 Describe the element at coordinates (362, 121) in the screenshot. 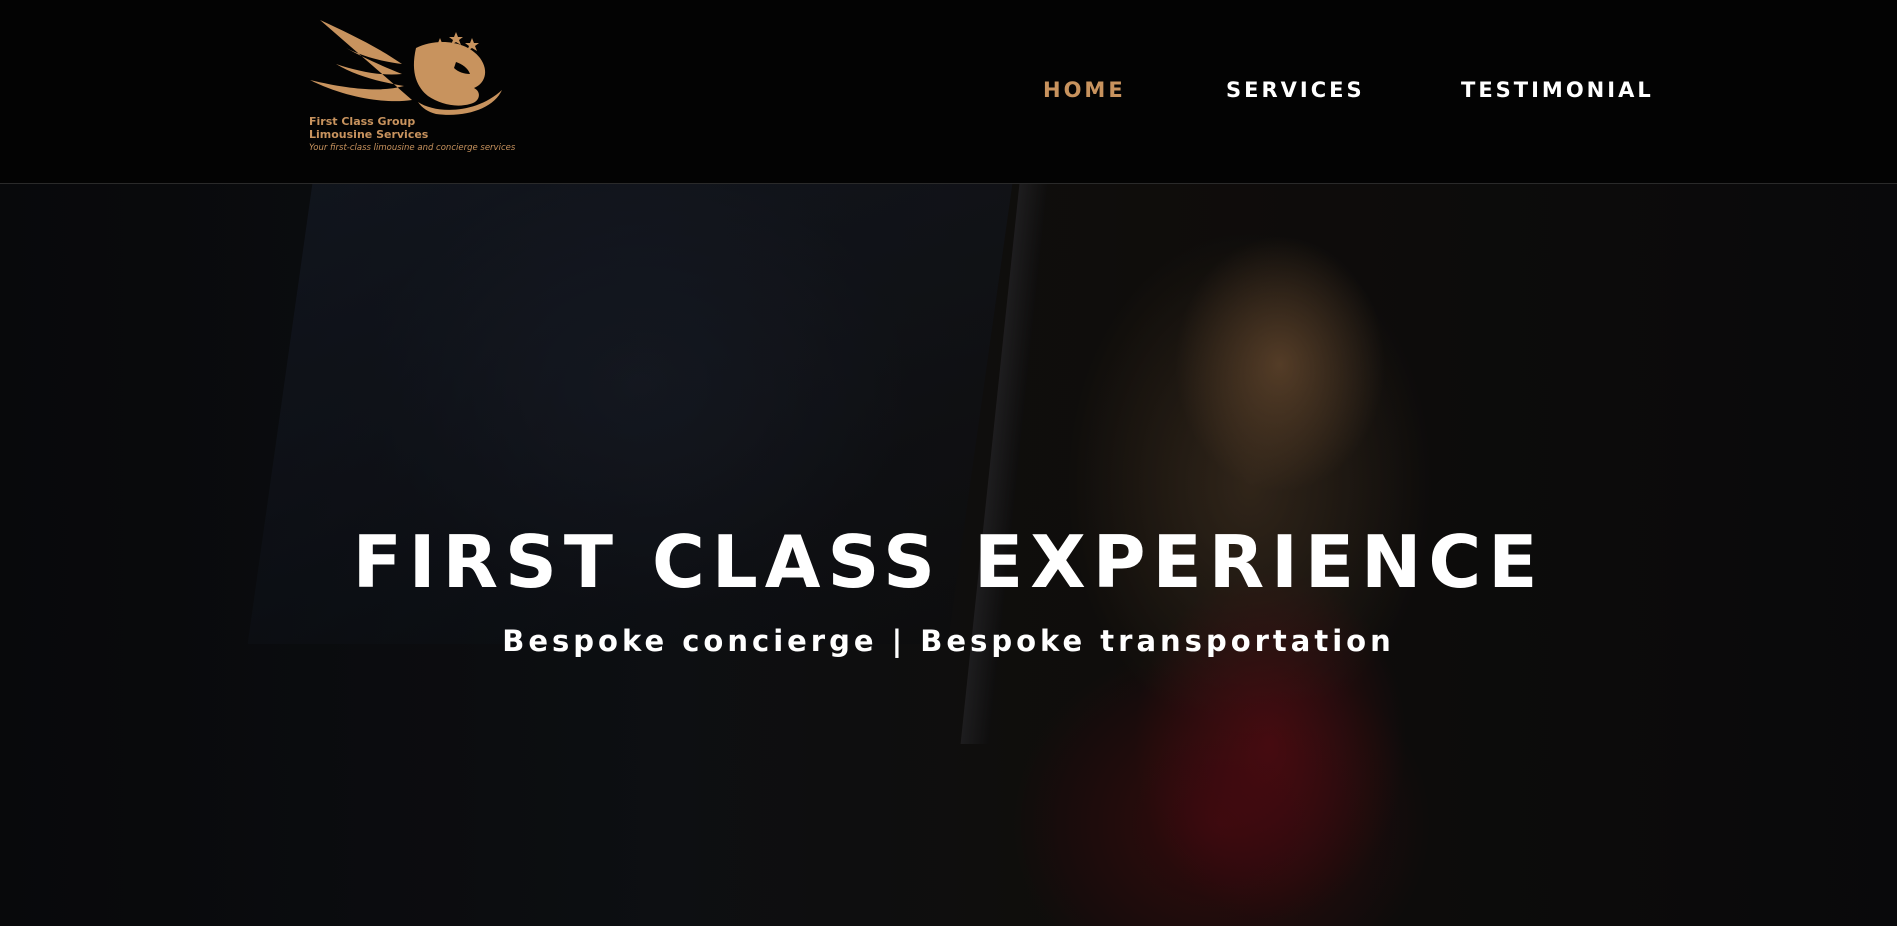

I see `brand-name-line1: First Class Group` at that location.